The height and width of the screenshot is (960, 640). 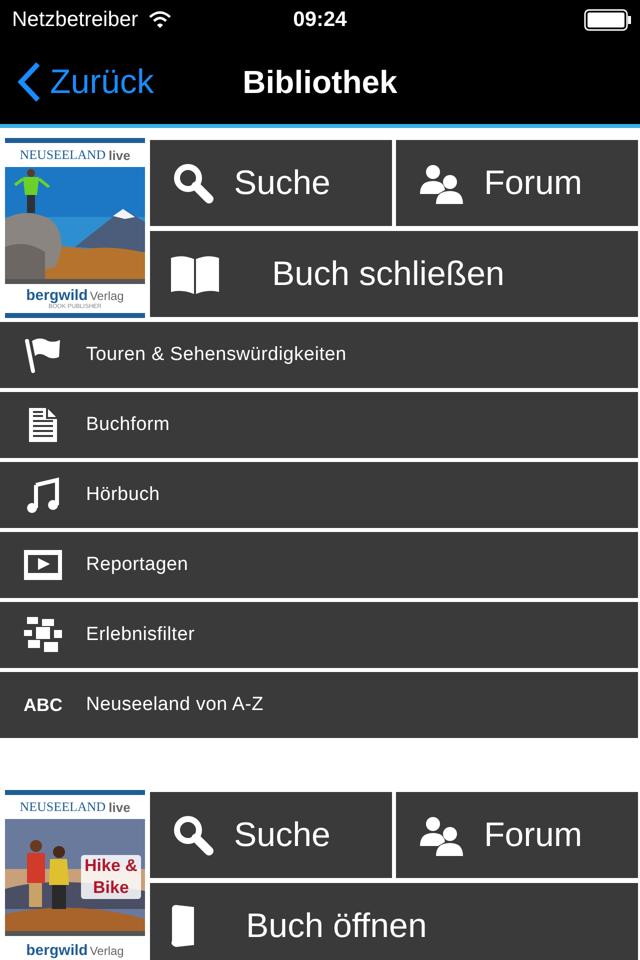 What do you see at coordinates (111, 877) in the screenshot?
I see `cover-title: Hike & Bike` at bounding box center [111, 877].